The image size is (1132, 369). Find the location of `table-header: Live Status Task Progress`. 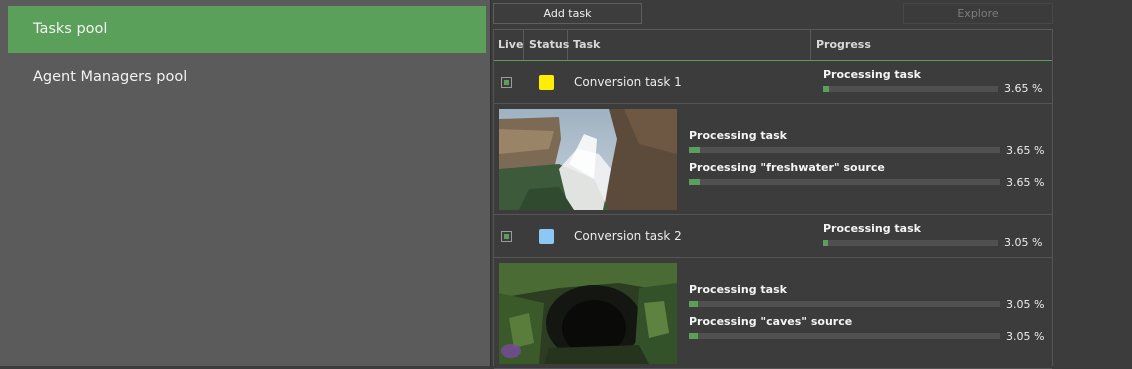

table-header: Live Status Task Progress is located at coordinates (773, 45).